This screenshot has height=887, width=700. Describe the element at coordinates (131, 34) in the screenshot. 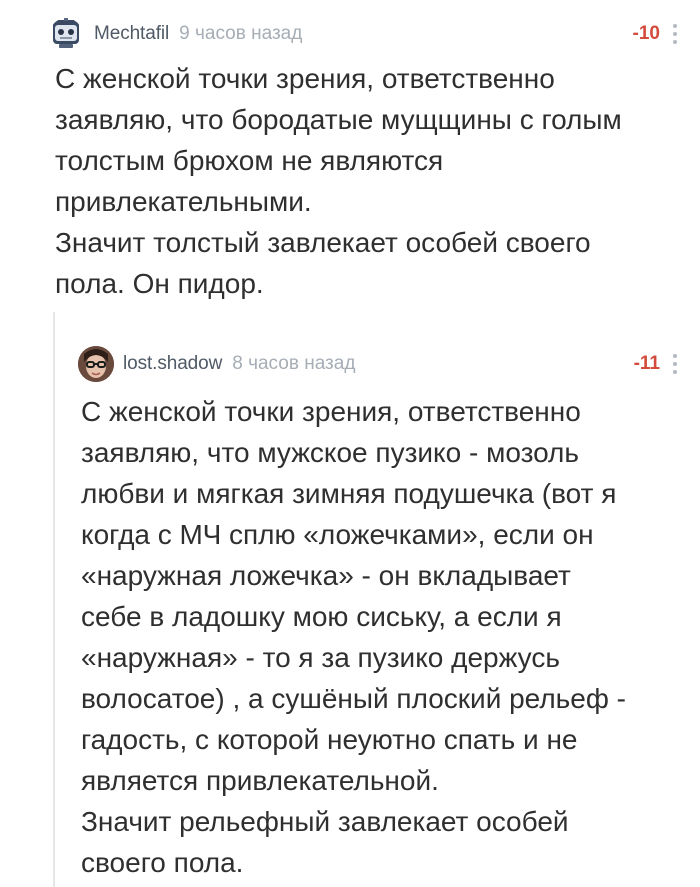

I see `comment-author: Mechtafil` at that location.